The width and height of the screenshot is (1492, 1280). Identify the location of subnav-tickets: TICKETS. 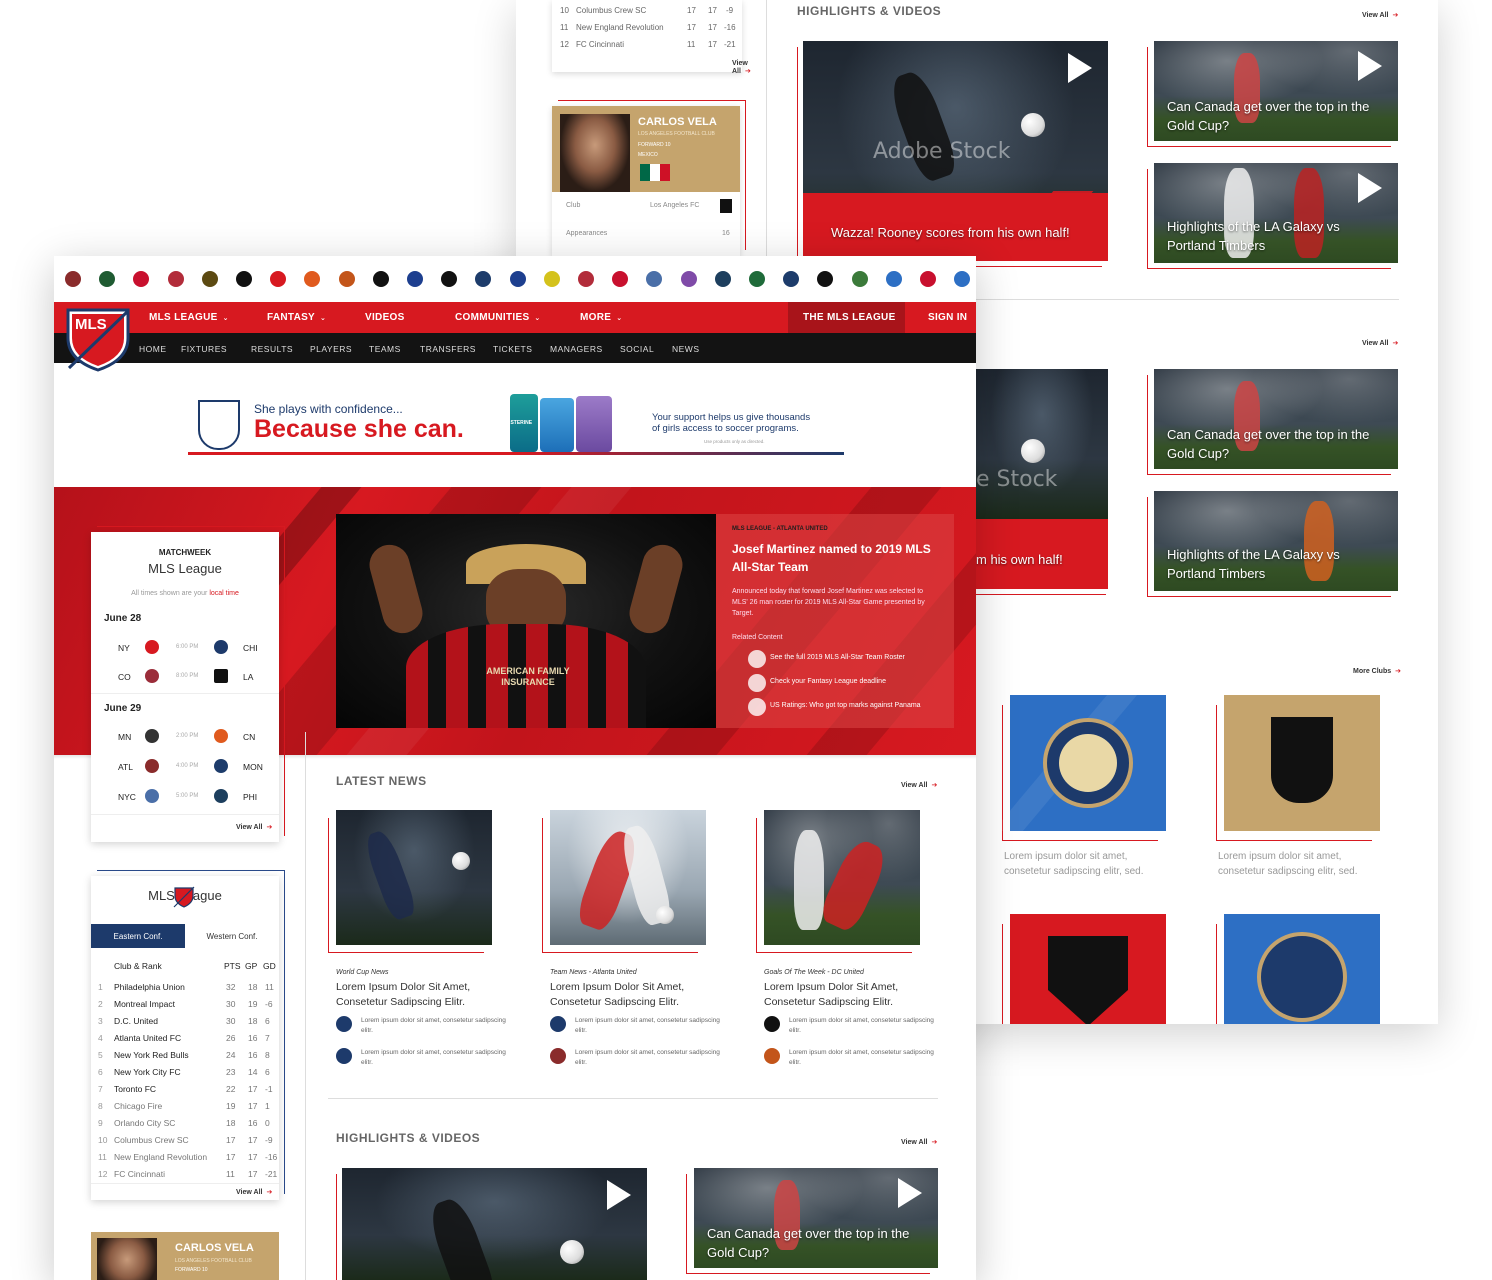
(512, 349).